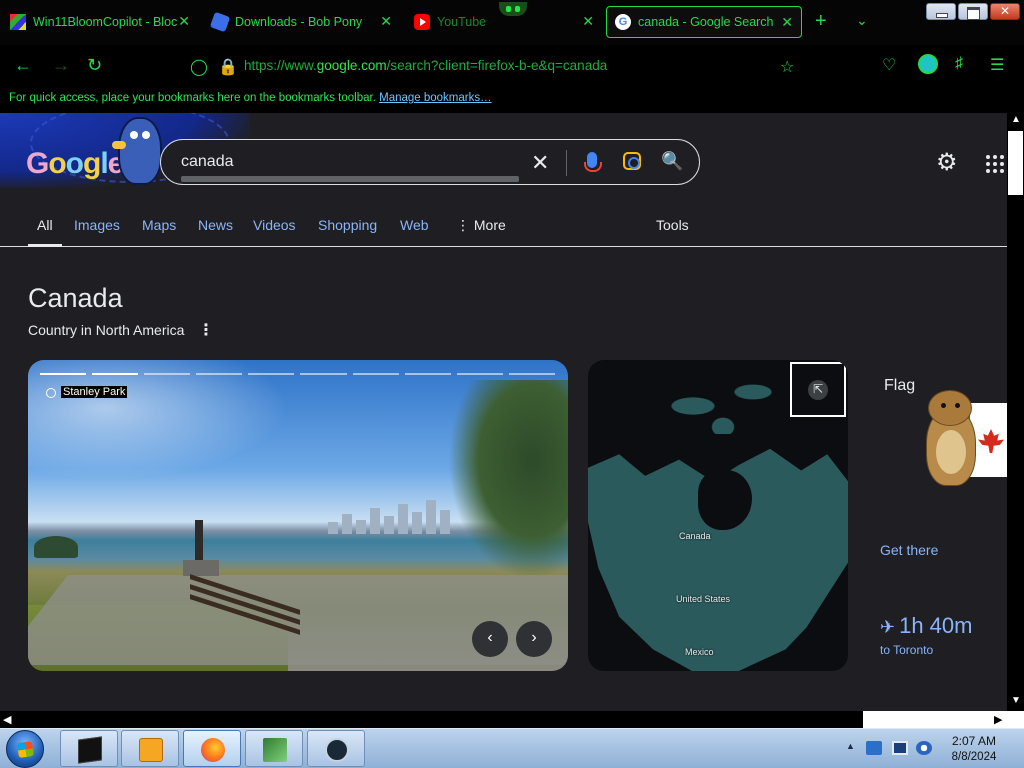 The image size is (1024, 768). What do you see at coordinates (462, 22) in the screenshot?
I see `tab-title: YouTube` at bounding box center [462, 22].